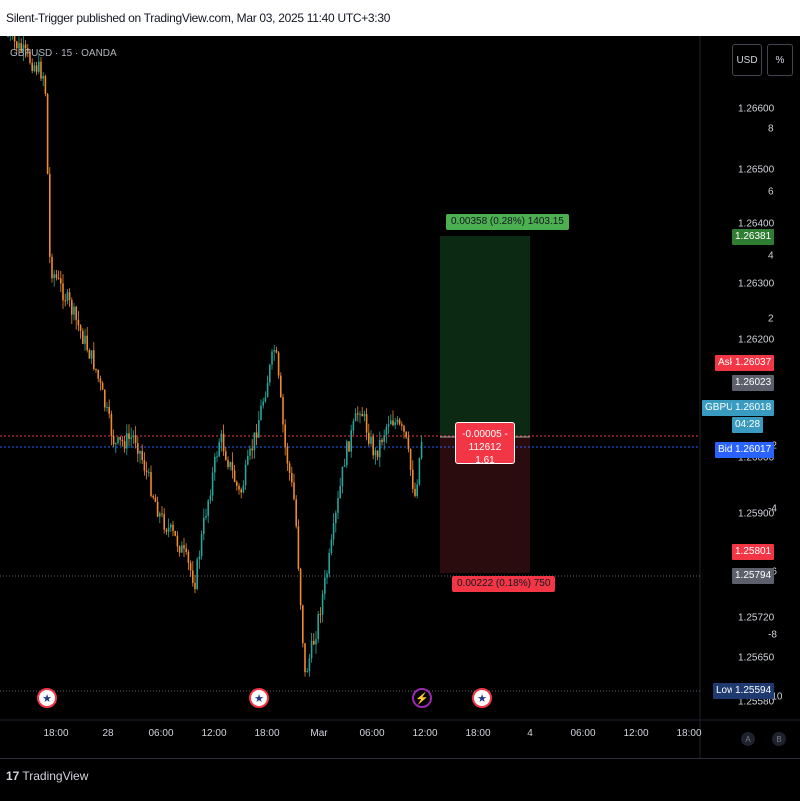  What do you see at coordinates (319, 733) in the screenshot?
I see `time-tick: Mar` at bounding box center [319, 733].